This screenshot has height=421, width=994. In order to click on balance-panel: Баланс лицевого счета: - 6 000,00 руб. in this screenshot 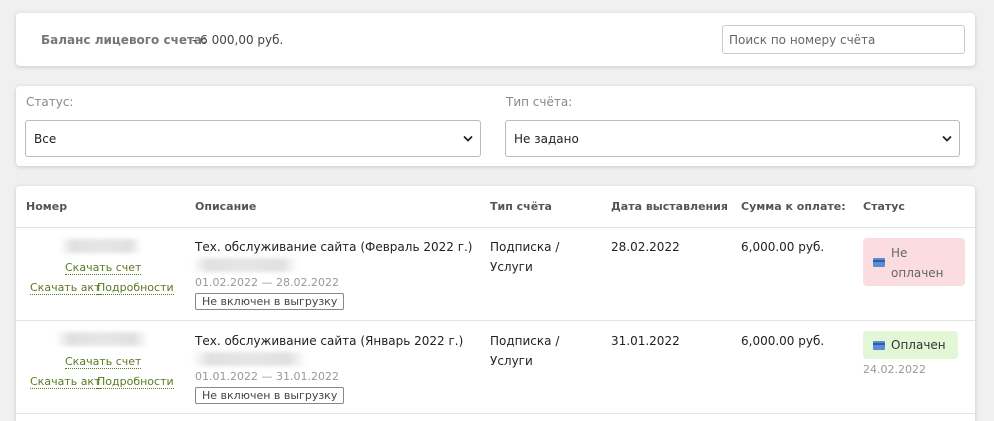, I will do `click(495, 39)`.